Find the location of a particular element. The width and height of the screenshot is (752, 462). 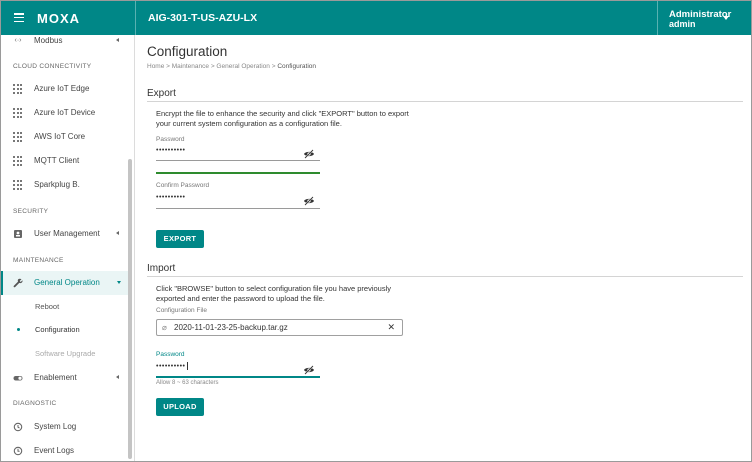

sidebar-item-azure-iot-edge: Azure IoT Edge is located at coordinates (64, 88).